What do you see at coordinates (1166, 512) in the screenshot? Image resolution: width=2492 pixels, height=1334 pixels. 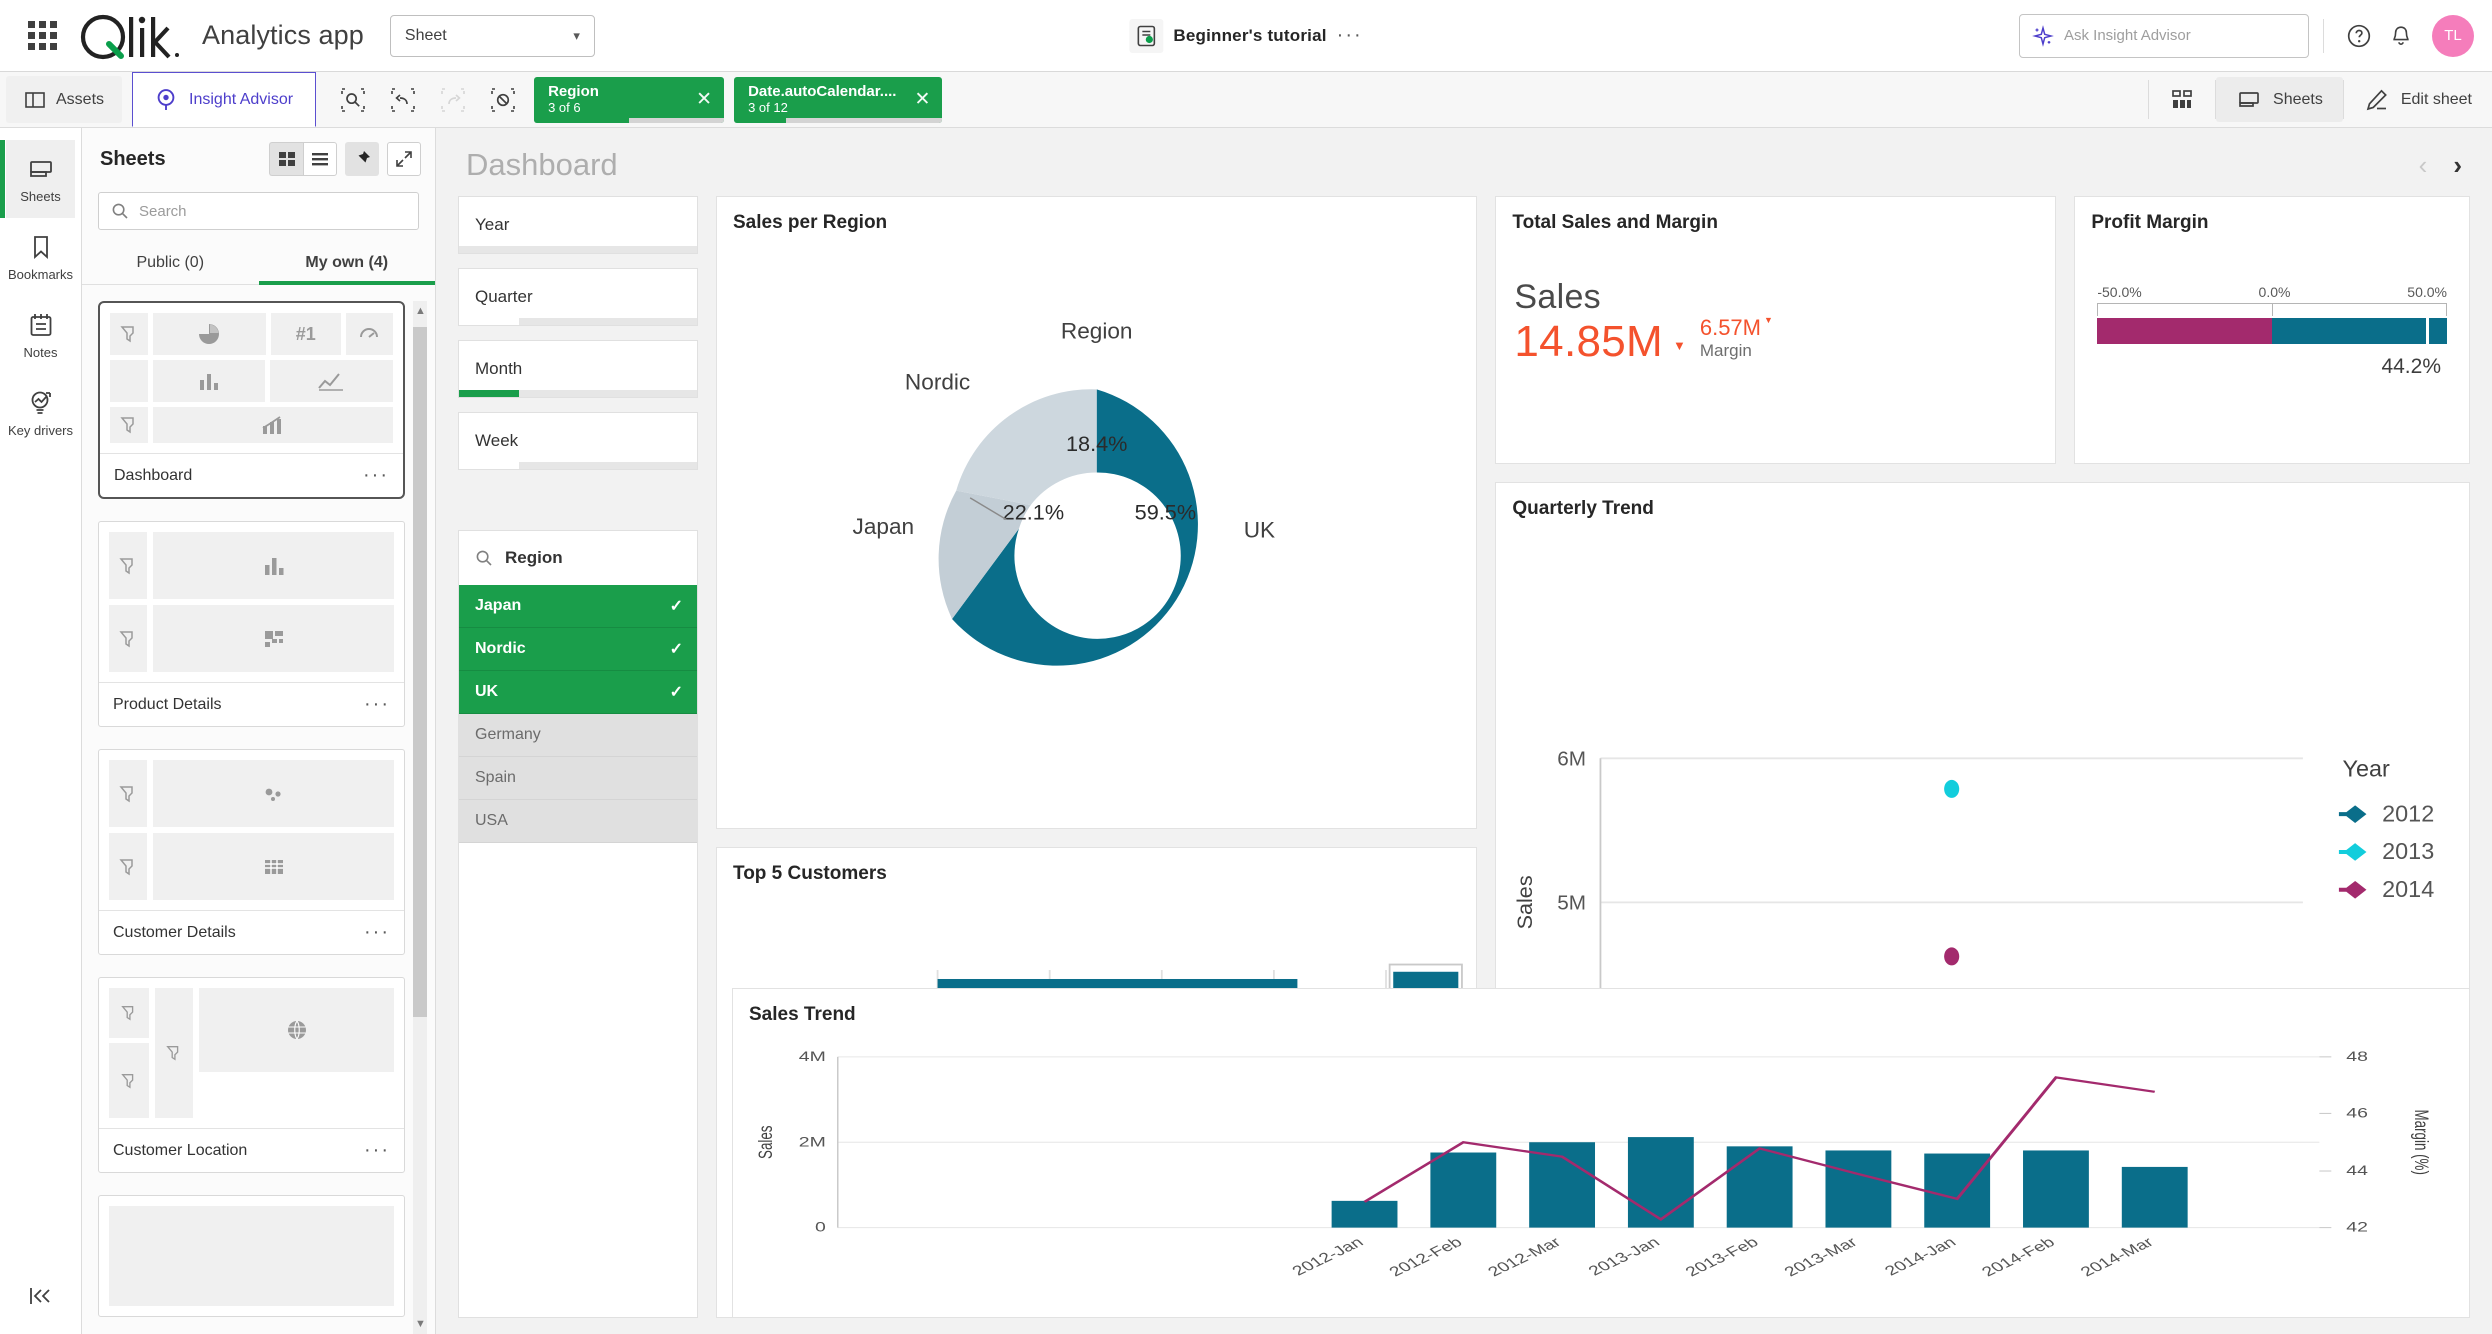 I see `donut-label-uk-pct: 59.5%` at bounding box center [1166, 512].